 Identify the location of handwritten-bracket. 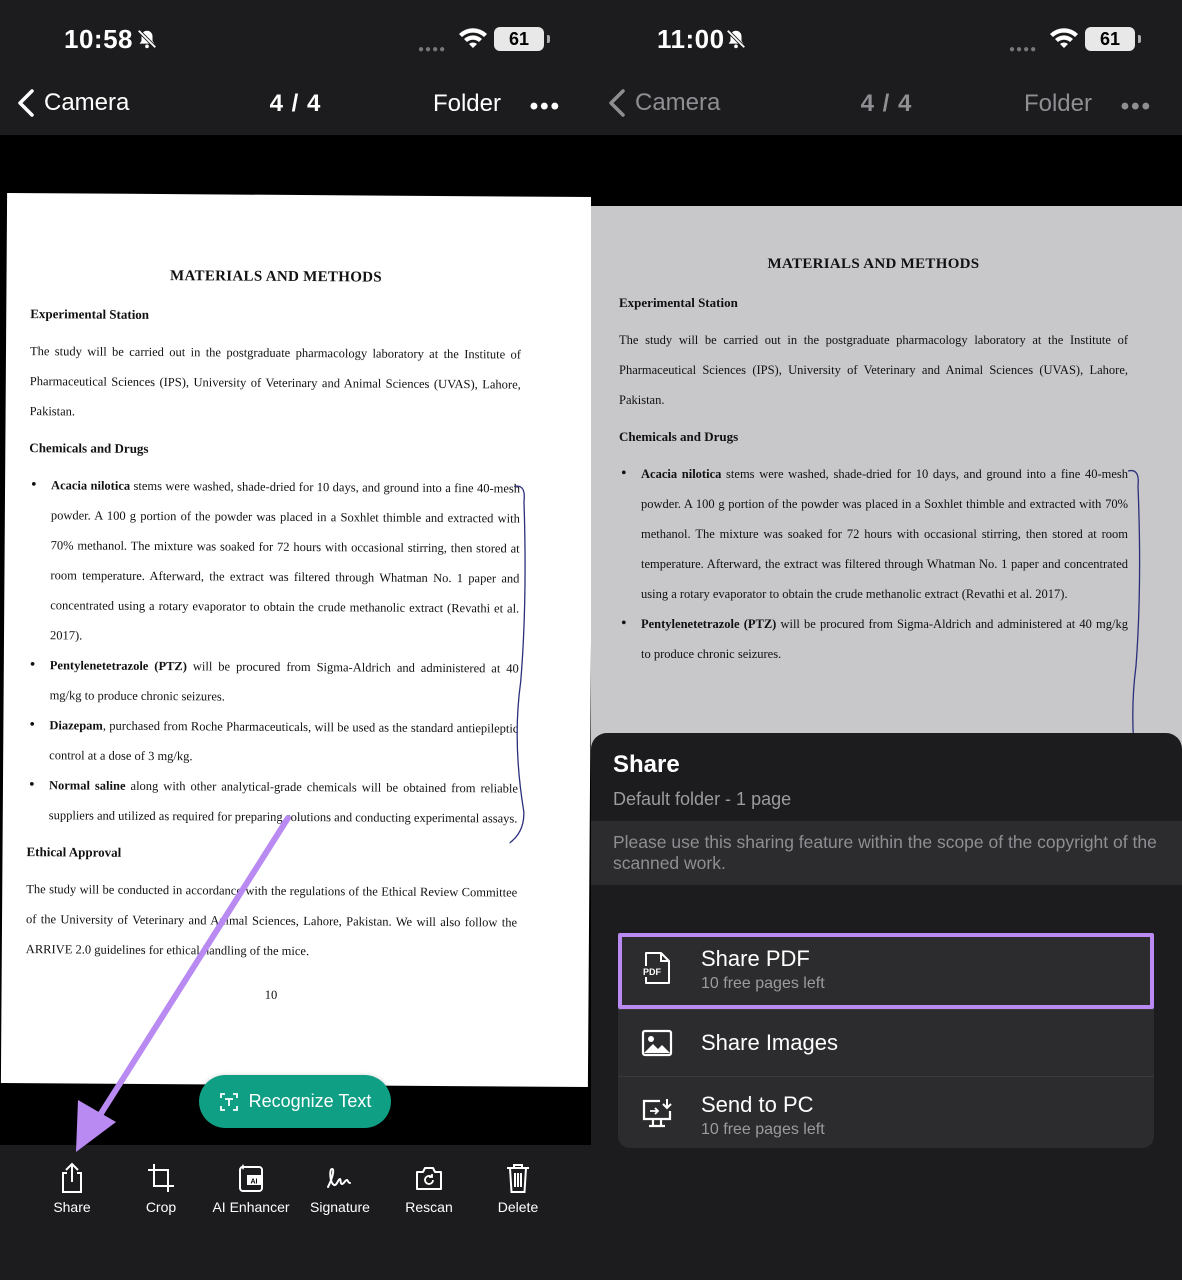
(517, 671).